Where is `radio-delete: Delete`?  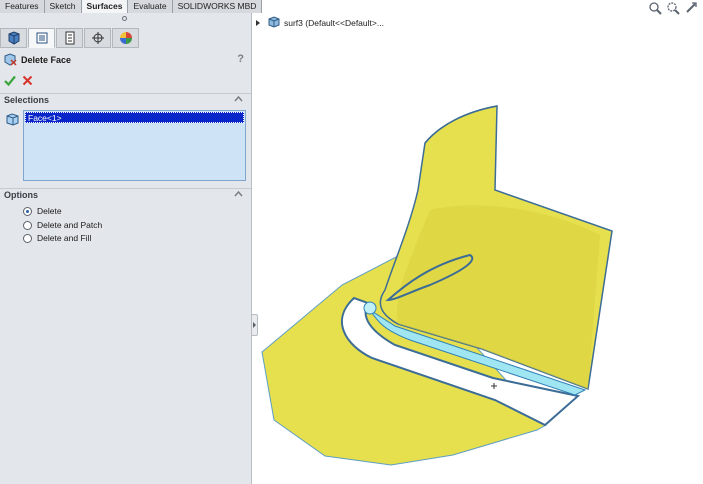 radio-delete: Delete is located at coordinates (42, 211).